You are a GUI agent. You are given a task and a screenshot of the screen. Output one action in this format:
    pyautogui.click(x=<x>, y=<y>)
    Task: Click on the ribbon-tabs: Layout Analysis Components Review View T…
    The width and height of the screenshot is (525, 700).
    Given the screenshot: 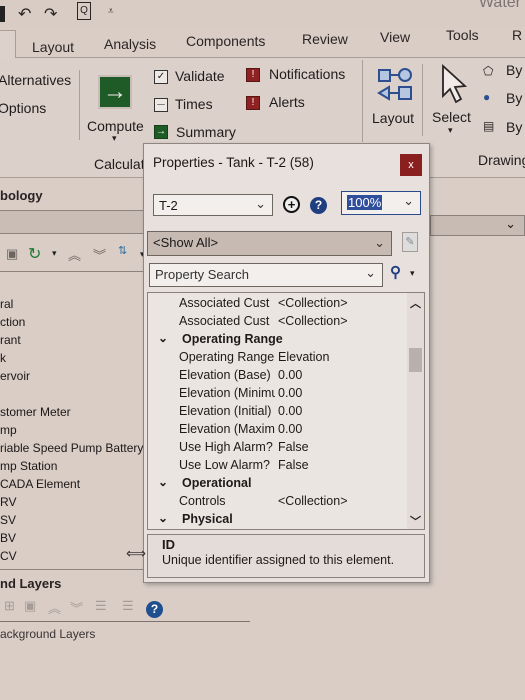 What is the action you would take?
    pyautogui.click(x=262, y=43)
    